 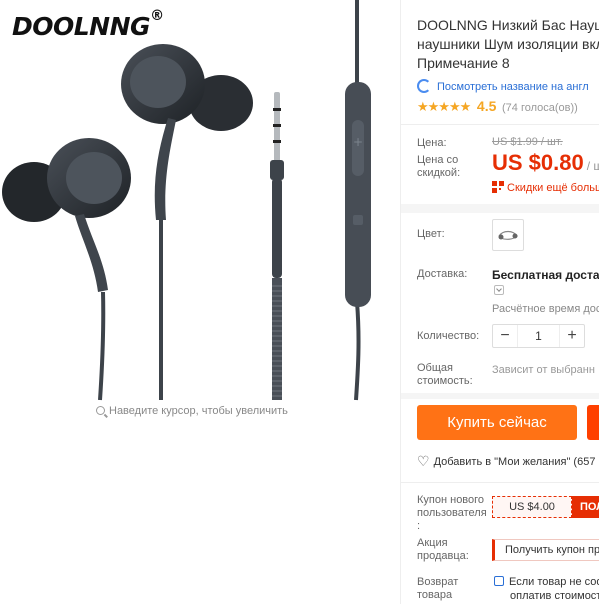 What do you see at coordinates (593, 422) in the screenshot?
I see `add-to-cart-button` at bounding box center [593, 422].